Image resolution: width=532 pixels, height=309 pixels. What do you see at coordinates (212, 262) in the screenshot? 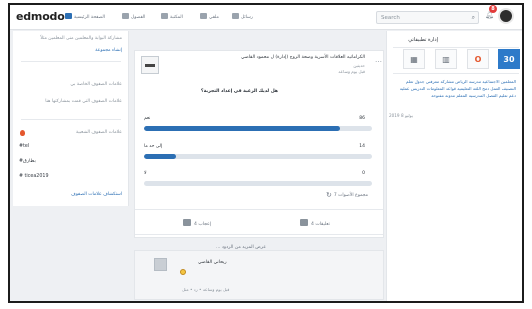
I see `commenter-name: ريحاني القاضي` at bounding box center [212, 262].